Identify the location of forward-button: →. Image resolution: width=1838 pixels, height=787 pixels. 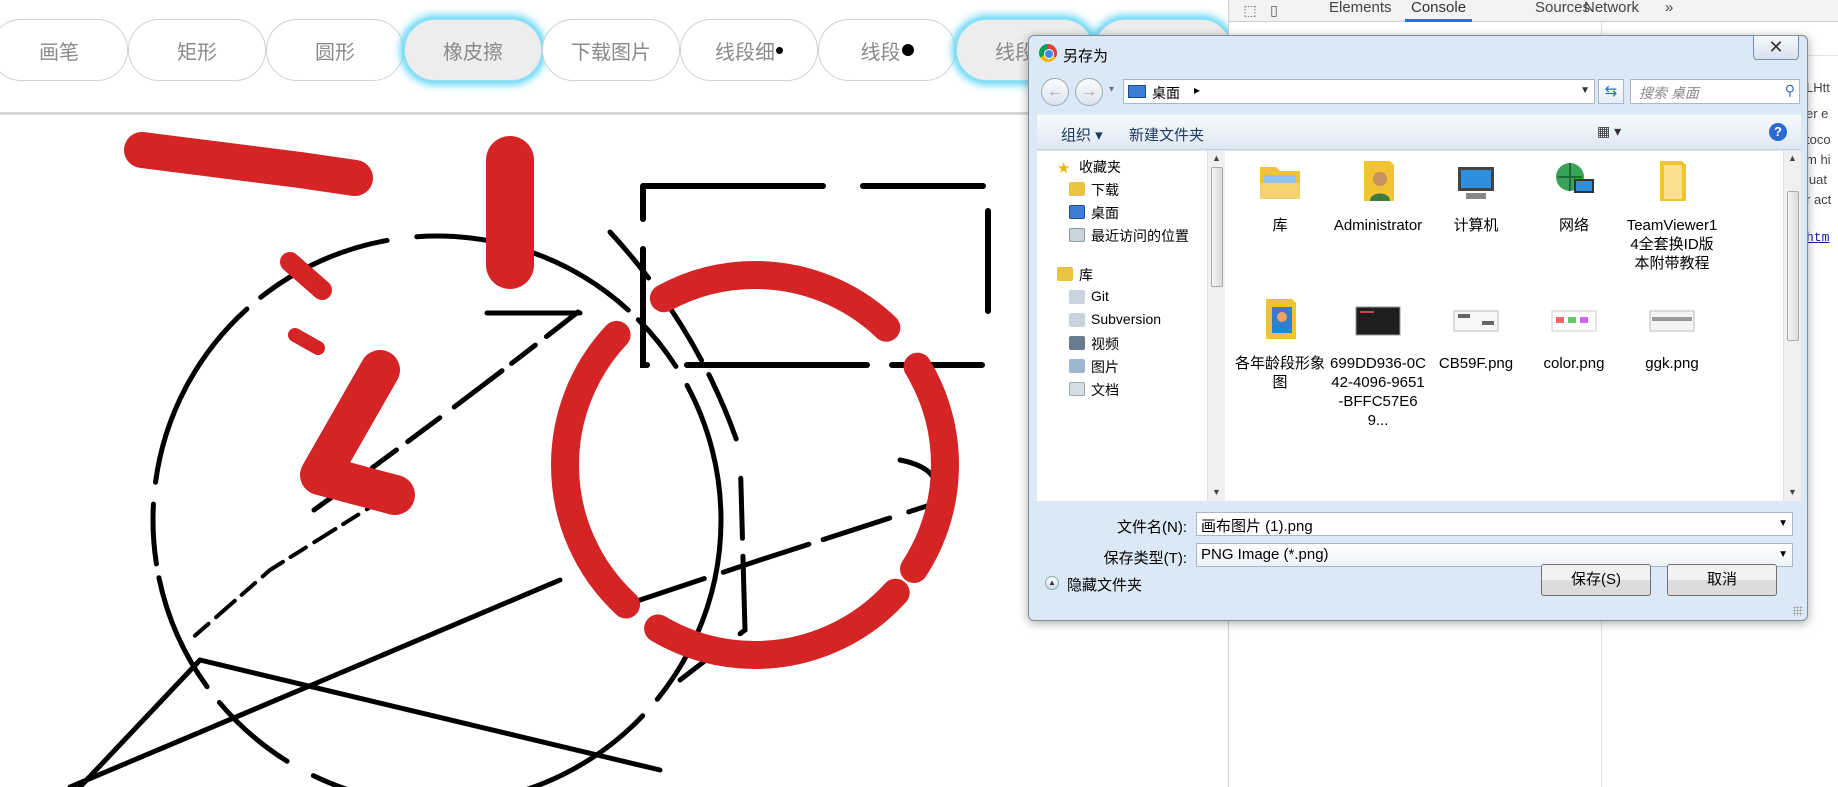
(1089, 92).